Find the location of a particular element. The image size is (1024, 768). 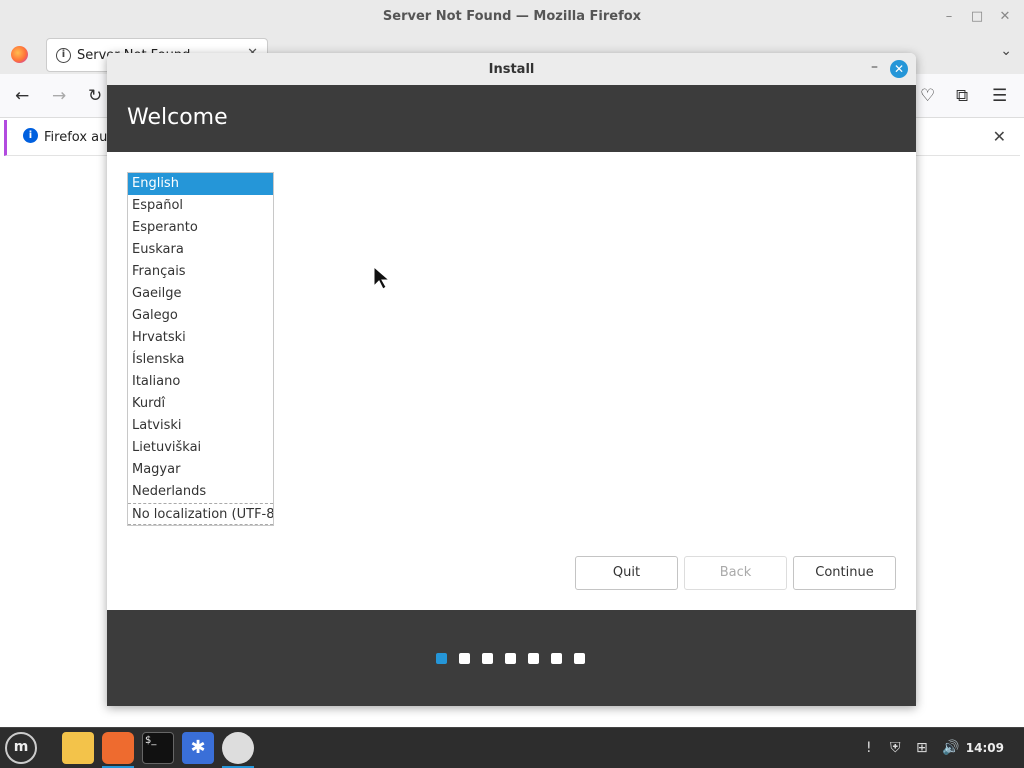

language-option: Gaeilge is located at coordinates (200, 294).